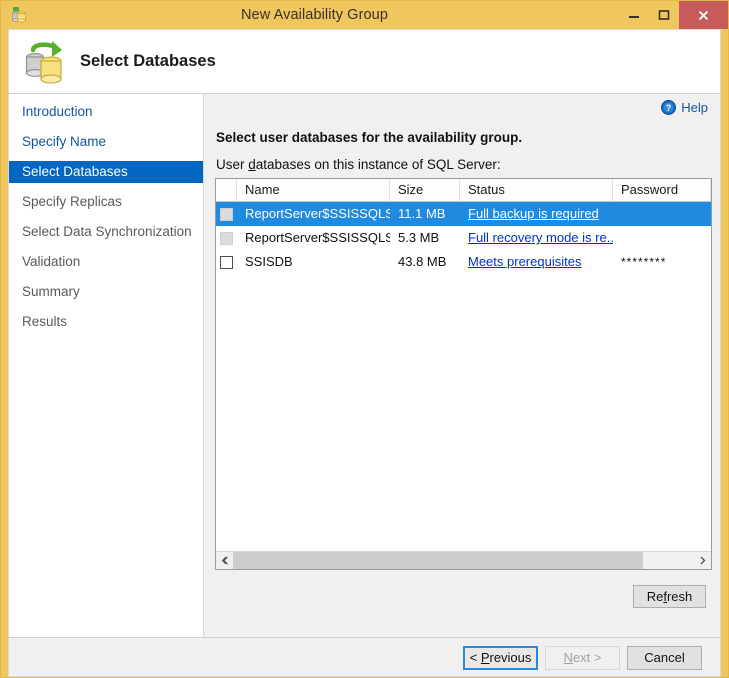 The image size is (729, 678). I want to click on help-link: ? Help, so click(684, 107).